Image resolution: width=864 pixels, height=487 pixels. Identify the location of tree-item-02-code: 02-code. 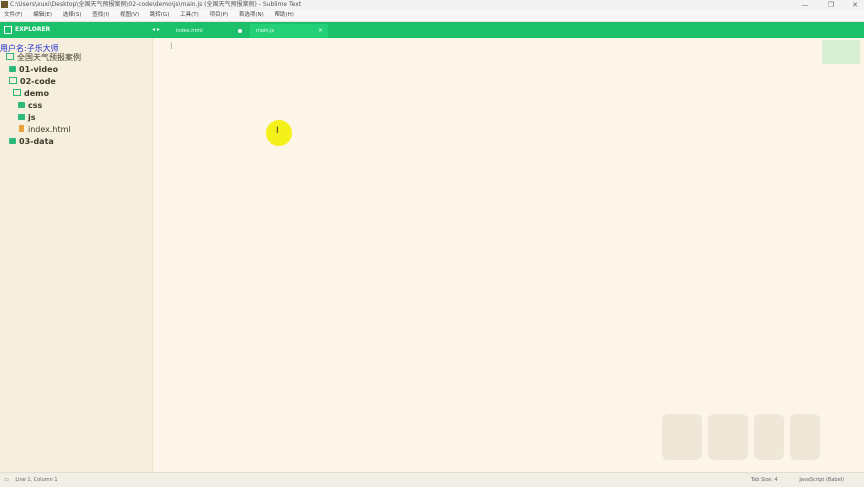
(32, 82).